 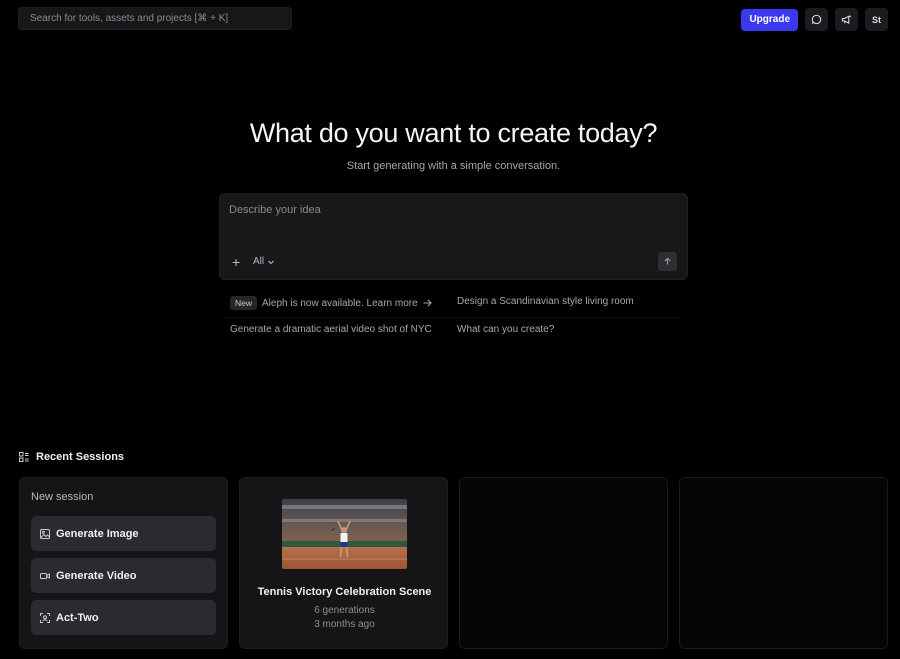 I want to click on generate-video-label: Generate Video, so click(x=96, y=575).